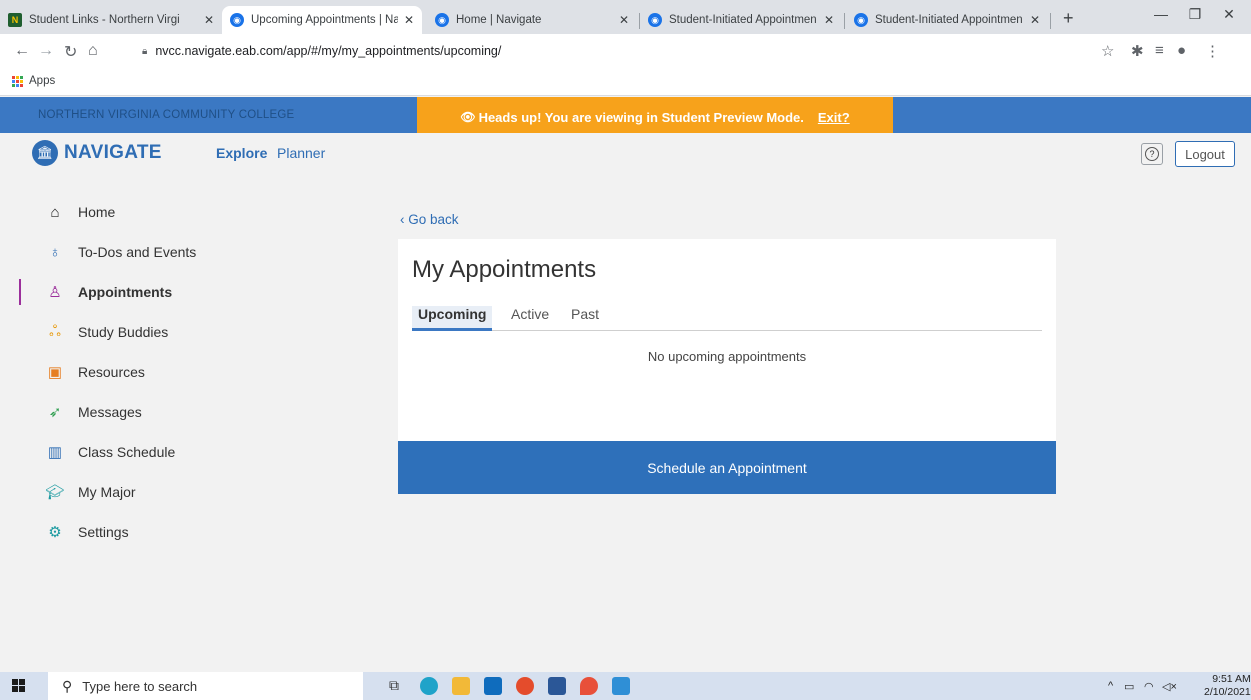 The width and height of the screenshot is (1251, 700). Describe the element at coordinates (585, 318) in the screenshot. I see `tab-past: Past` at that location.